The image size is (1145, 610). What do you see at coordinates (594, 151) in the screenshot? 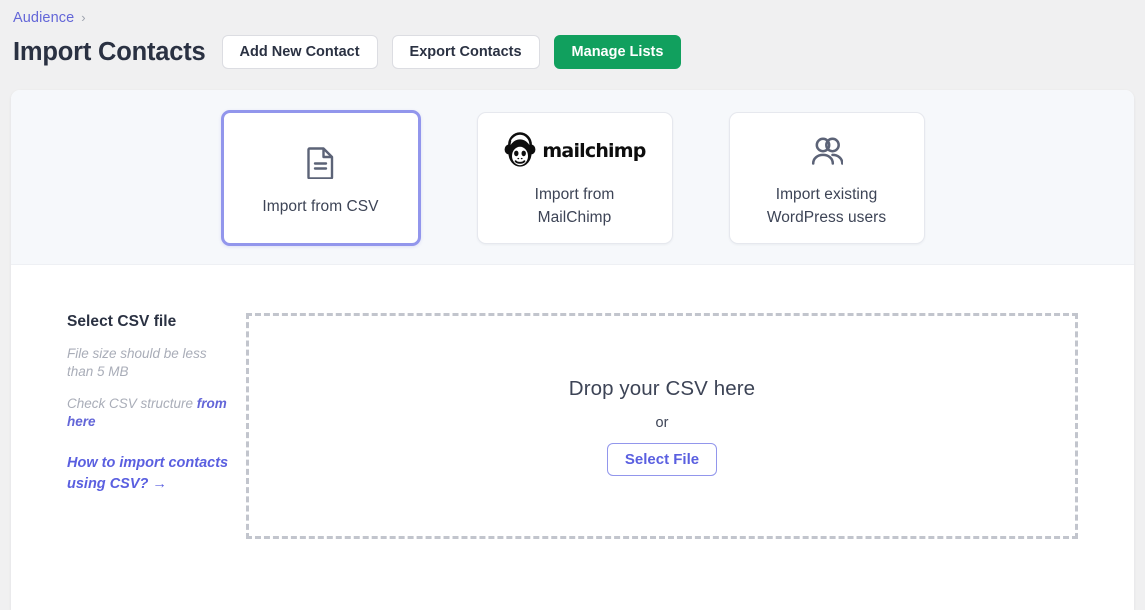
I see `mailchimp-wordmark: mailchimp` at bounding box center [594, 151].